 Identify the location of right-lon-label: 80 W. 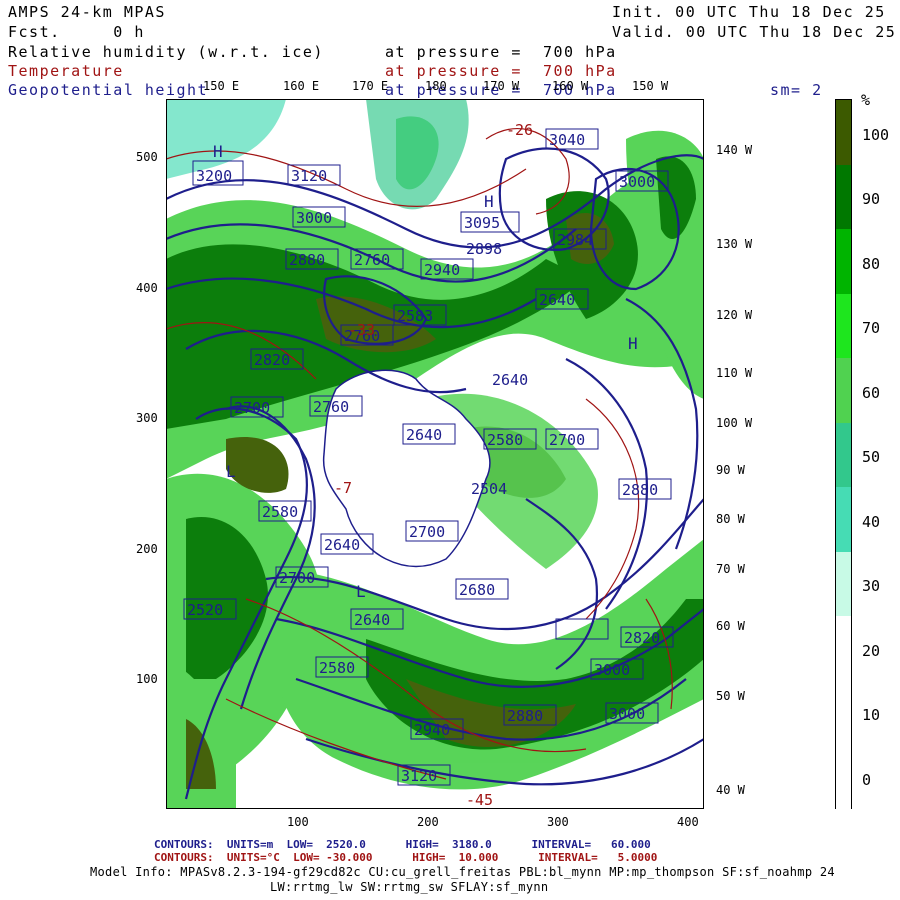
(730, 519).